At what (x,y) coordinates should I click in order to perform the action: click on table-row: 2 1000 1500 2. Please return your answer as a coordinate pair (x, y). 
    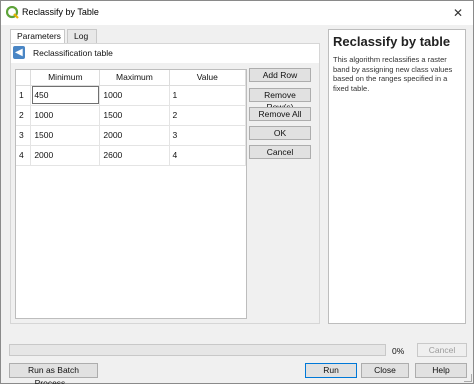
    Looking at the image, I should click on (131, 115).